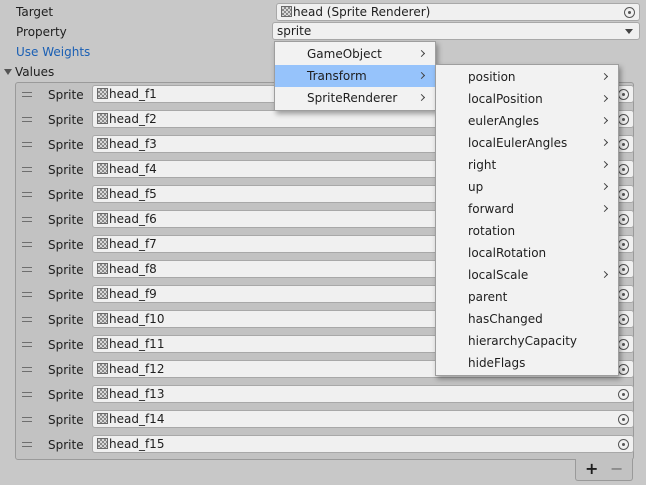  I want to click on sprite-field: head_f14, so click(363, 419).